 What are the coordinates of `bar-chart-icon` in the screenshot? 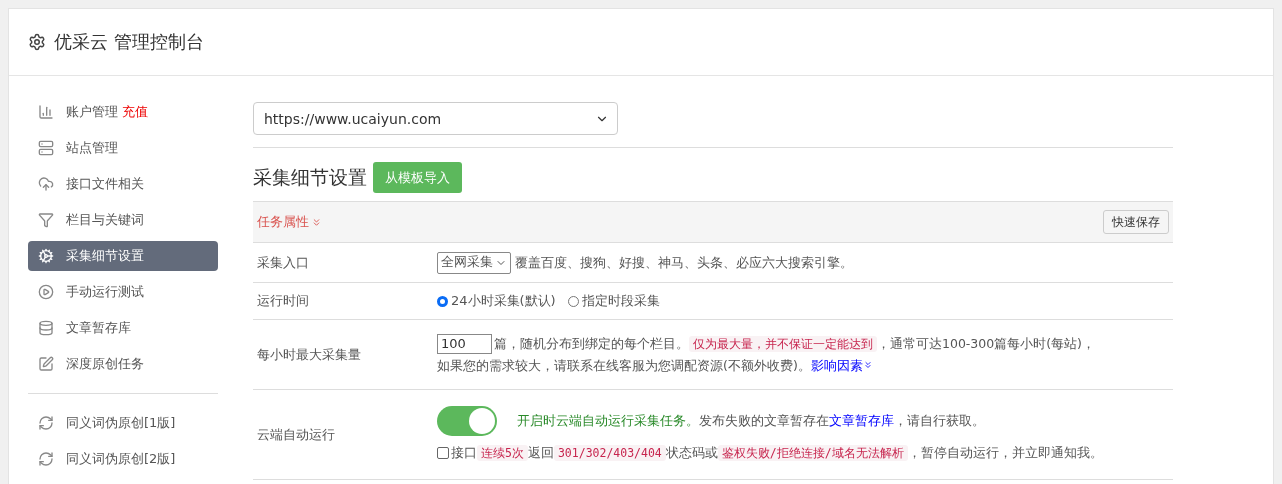 It's located at (46, 112).